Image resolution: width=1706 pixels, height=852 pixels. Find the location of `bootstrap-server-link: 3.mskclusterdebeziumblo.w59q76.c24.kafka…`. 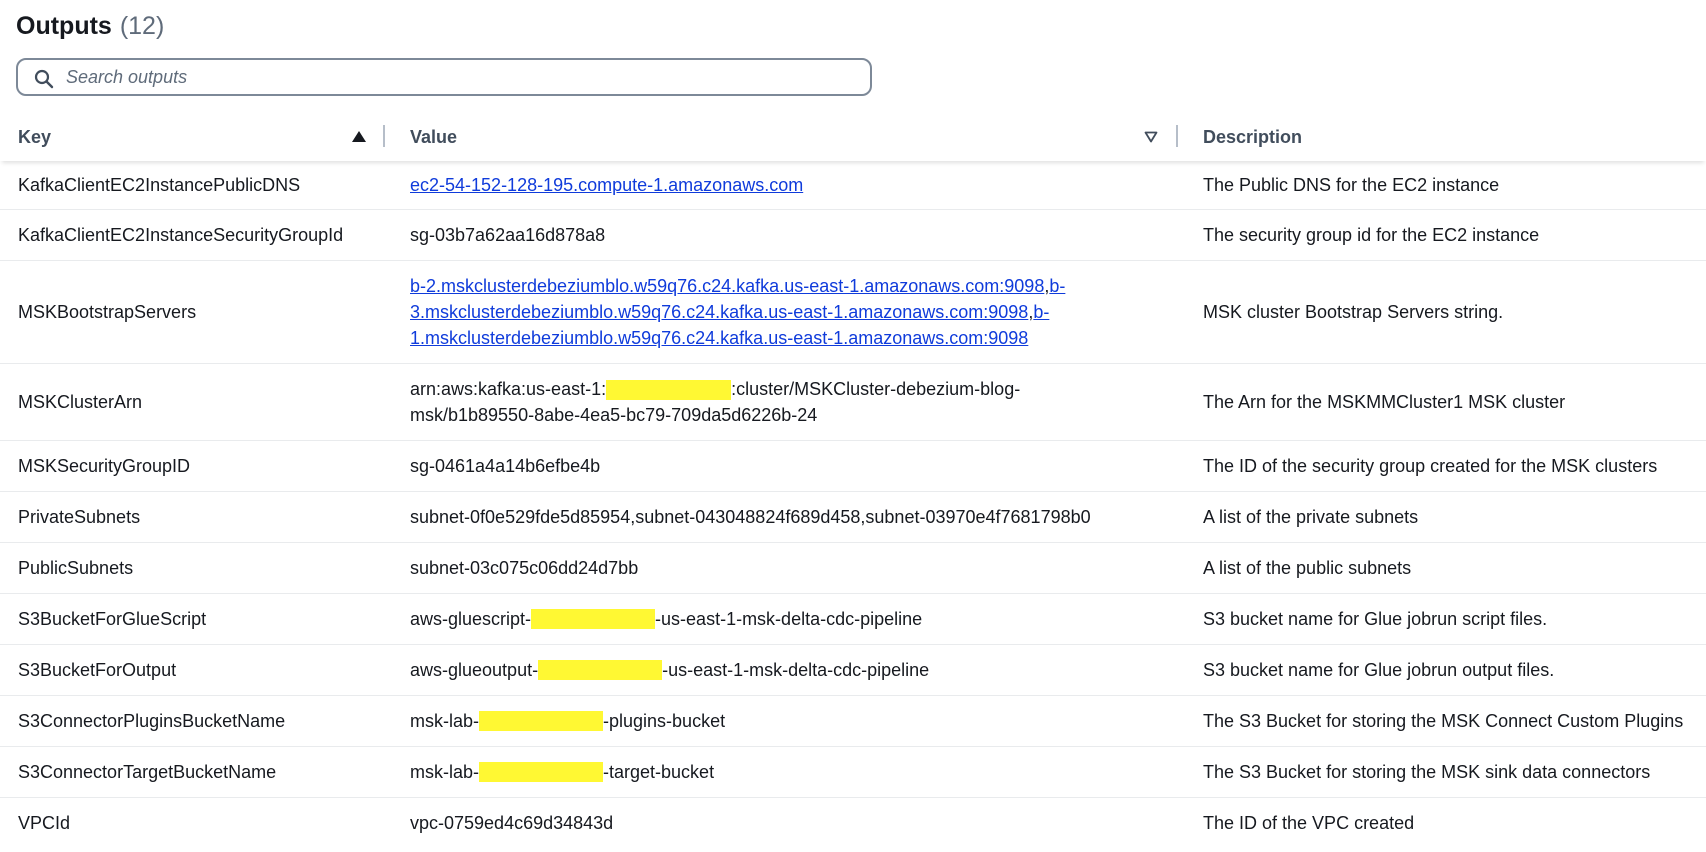

bootstrap-server-link: 3.mskclusterdebeziumblo.w59q76.c24.kafka… is located at coordinates (719, 312).